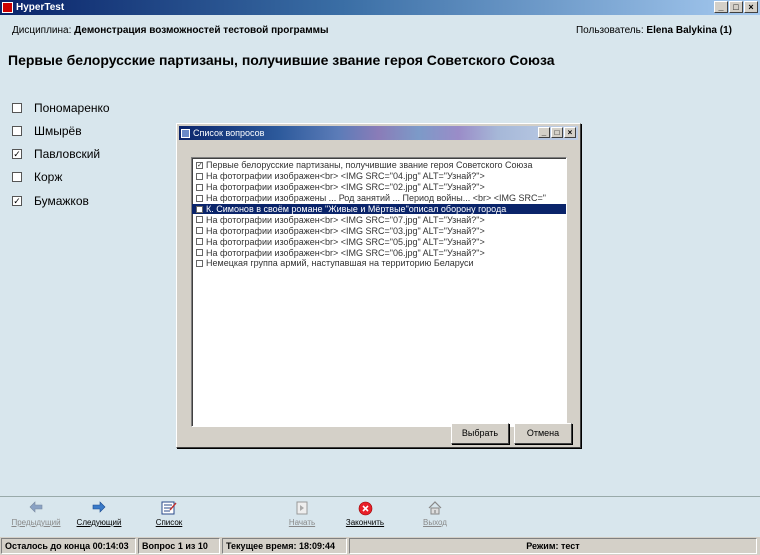  Describe the element at coordinates (302, 522) in the screenshot. I see `start-label: Начать` at that location.